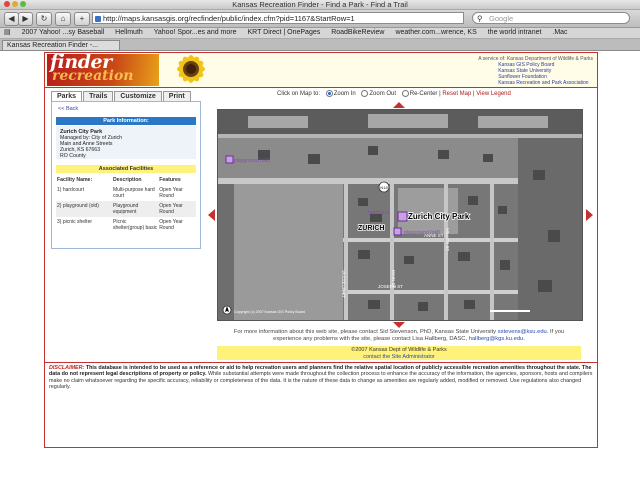 The height and width of the screenshot is (504, 640). Describe the element at coordinates (134, 193) in the screenshot. I see `facility-description: Multi-purpose hard court` at that location.